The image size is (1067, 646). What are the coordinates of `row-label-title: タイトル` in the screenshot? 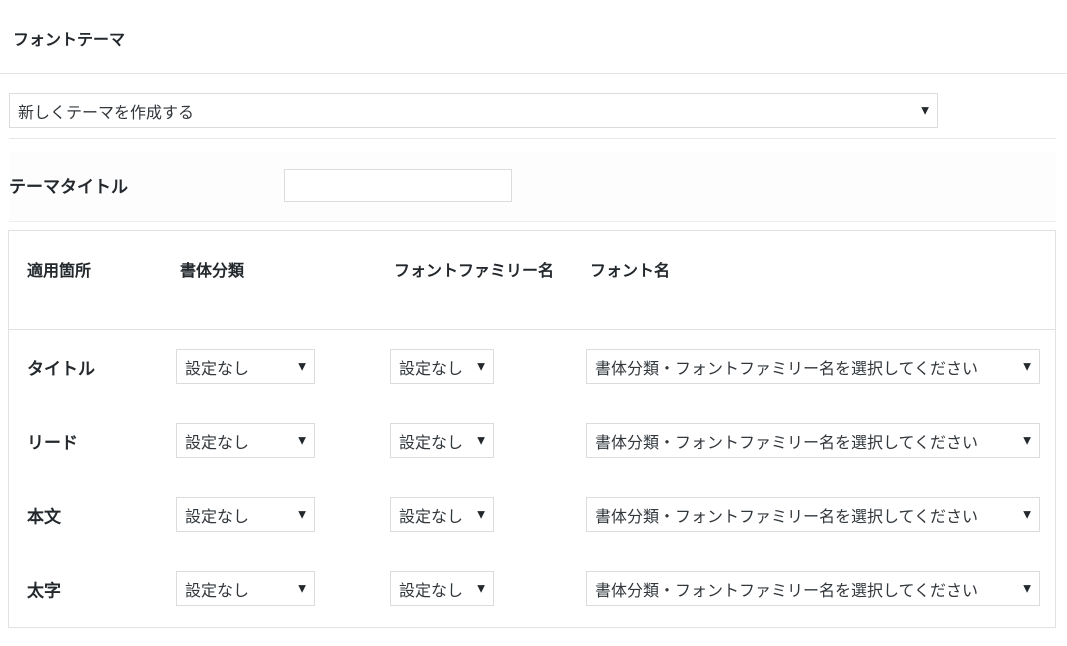 It's located at (61, 369).